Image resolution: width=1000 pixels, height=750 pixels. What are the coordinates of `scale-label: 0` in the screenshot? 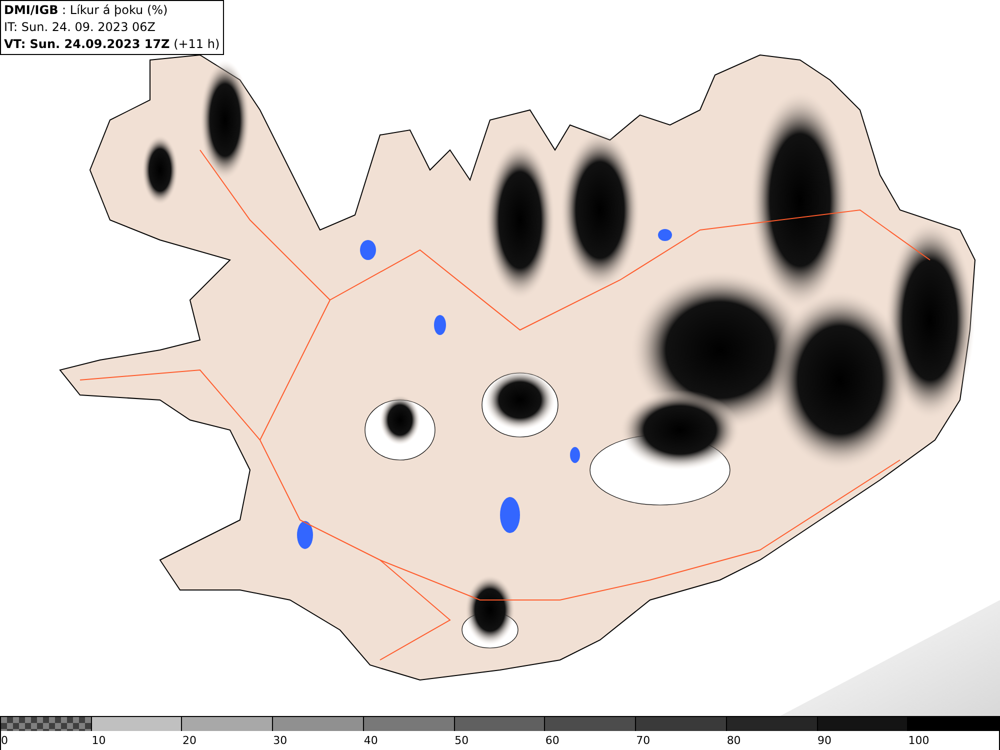 It's located at (4, 741).